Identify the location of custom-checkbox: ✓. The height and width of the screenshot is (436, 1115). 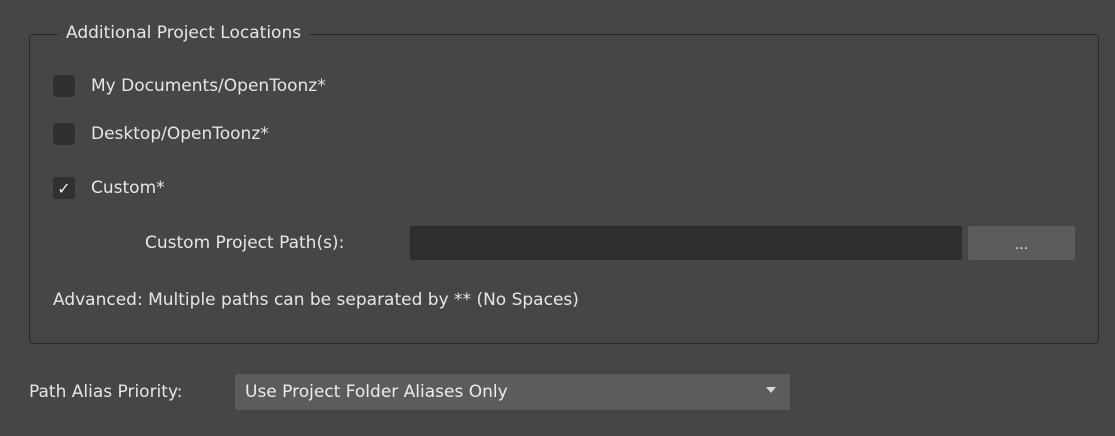
(64, 188).